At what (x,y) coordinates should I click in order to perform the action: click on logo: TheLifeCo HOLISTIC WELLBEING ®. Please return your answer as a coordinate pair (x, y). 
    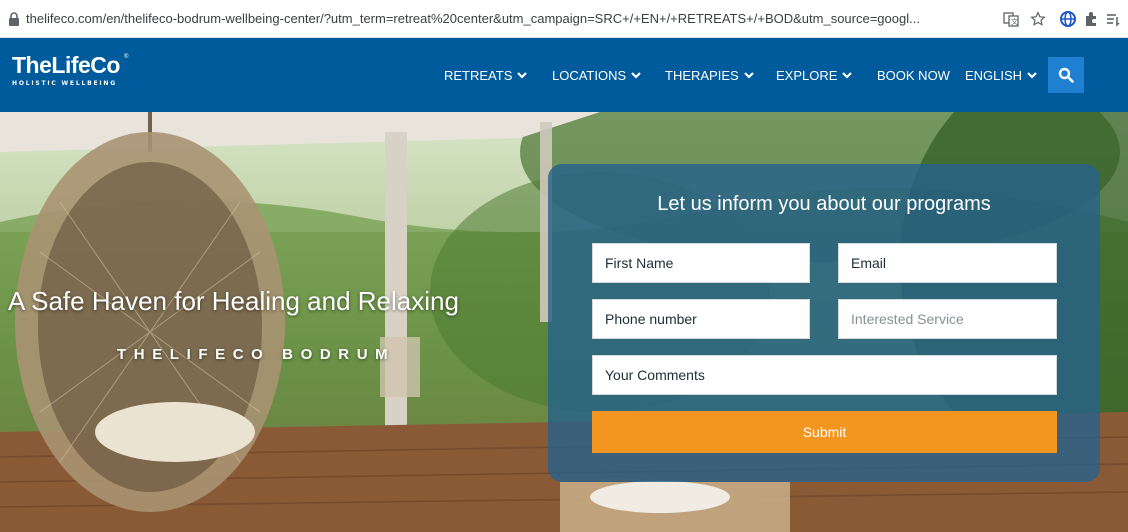
    Looking at the image, I should click on (70, 69).